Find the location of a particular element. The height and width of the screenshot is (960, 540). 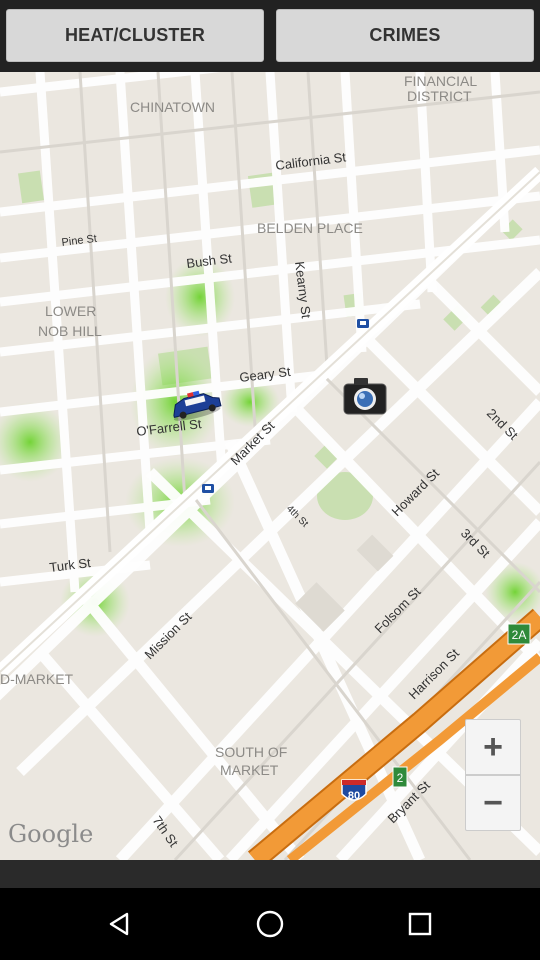

exit-2-sign-icon: 2 is located at coordinates (400, 777).